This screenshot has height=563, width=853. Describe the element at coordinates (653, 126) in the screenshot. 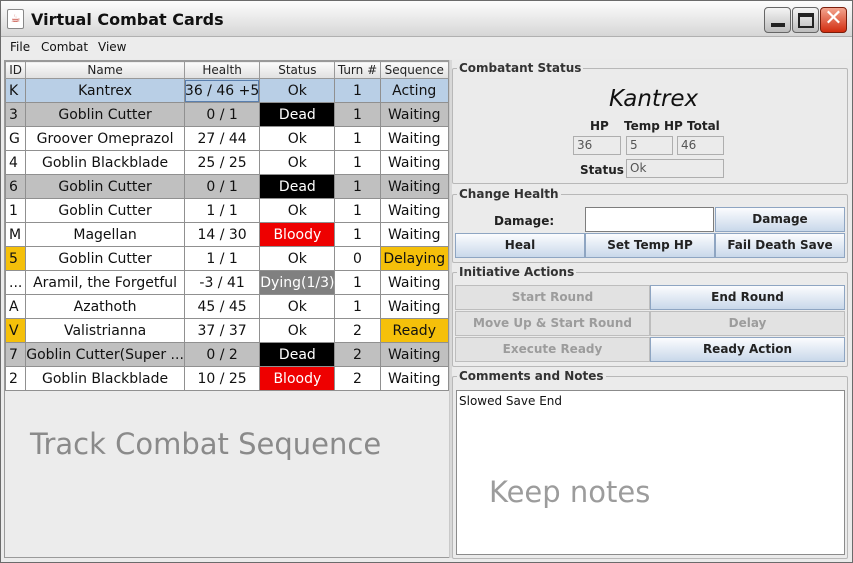

I see `temp-hp-label: Temp HP` at that location.